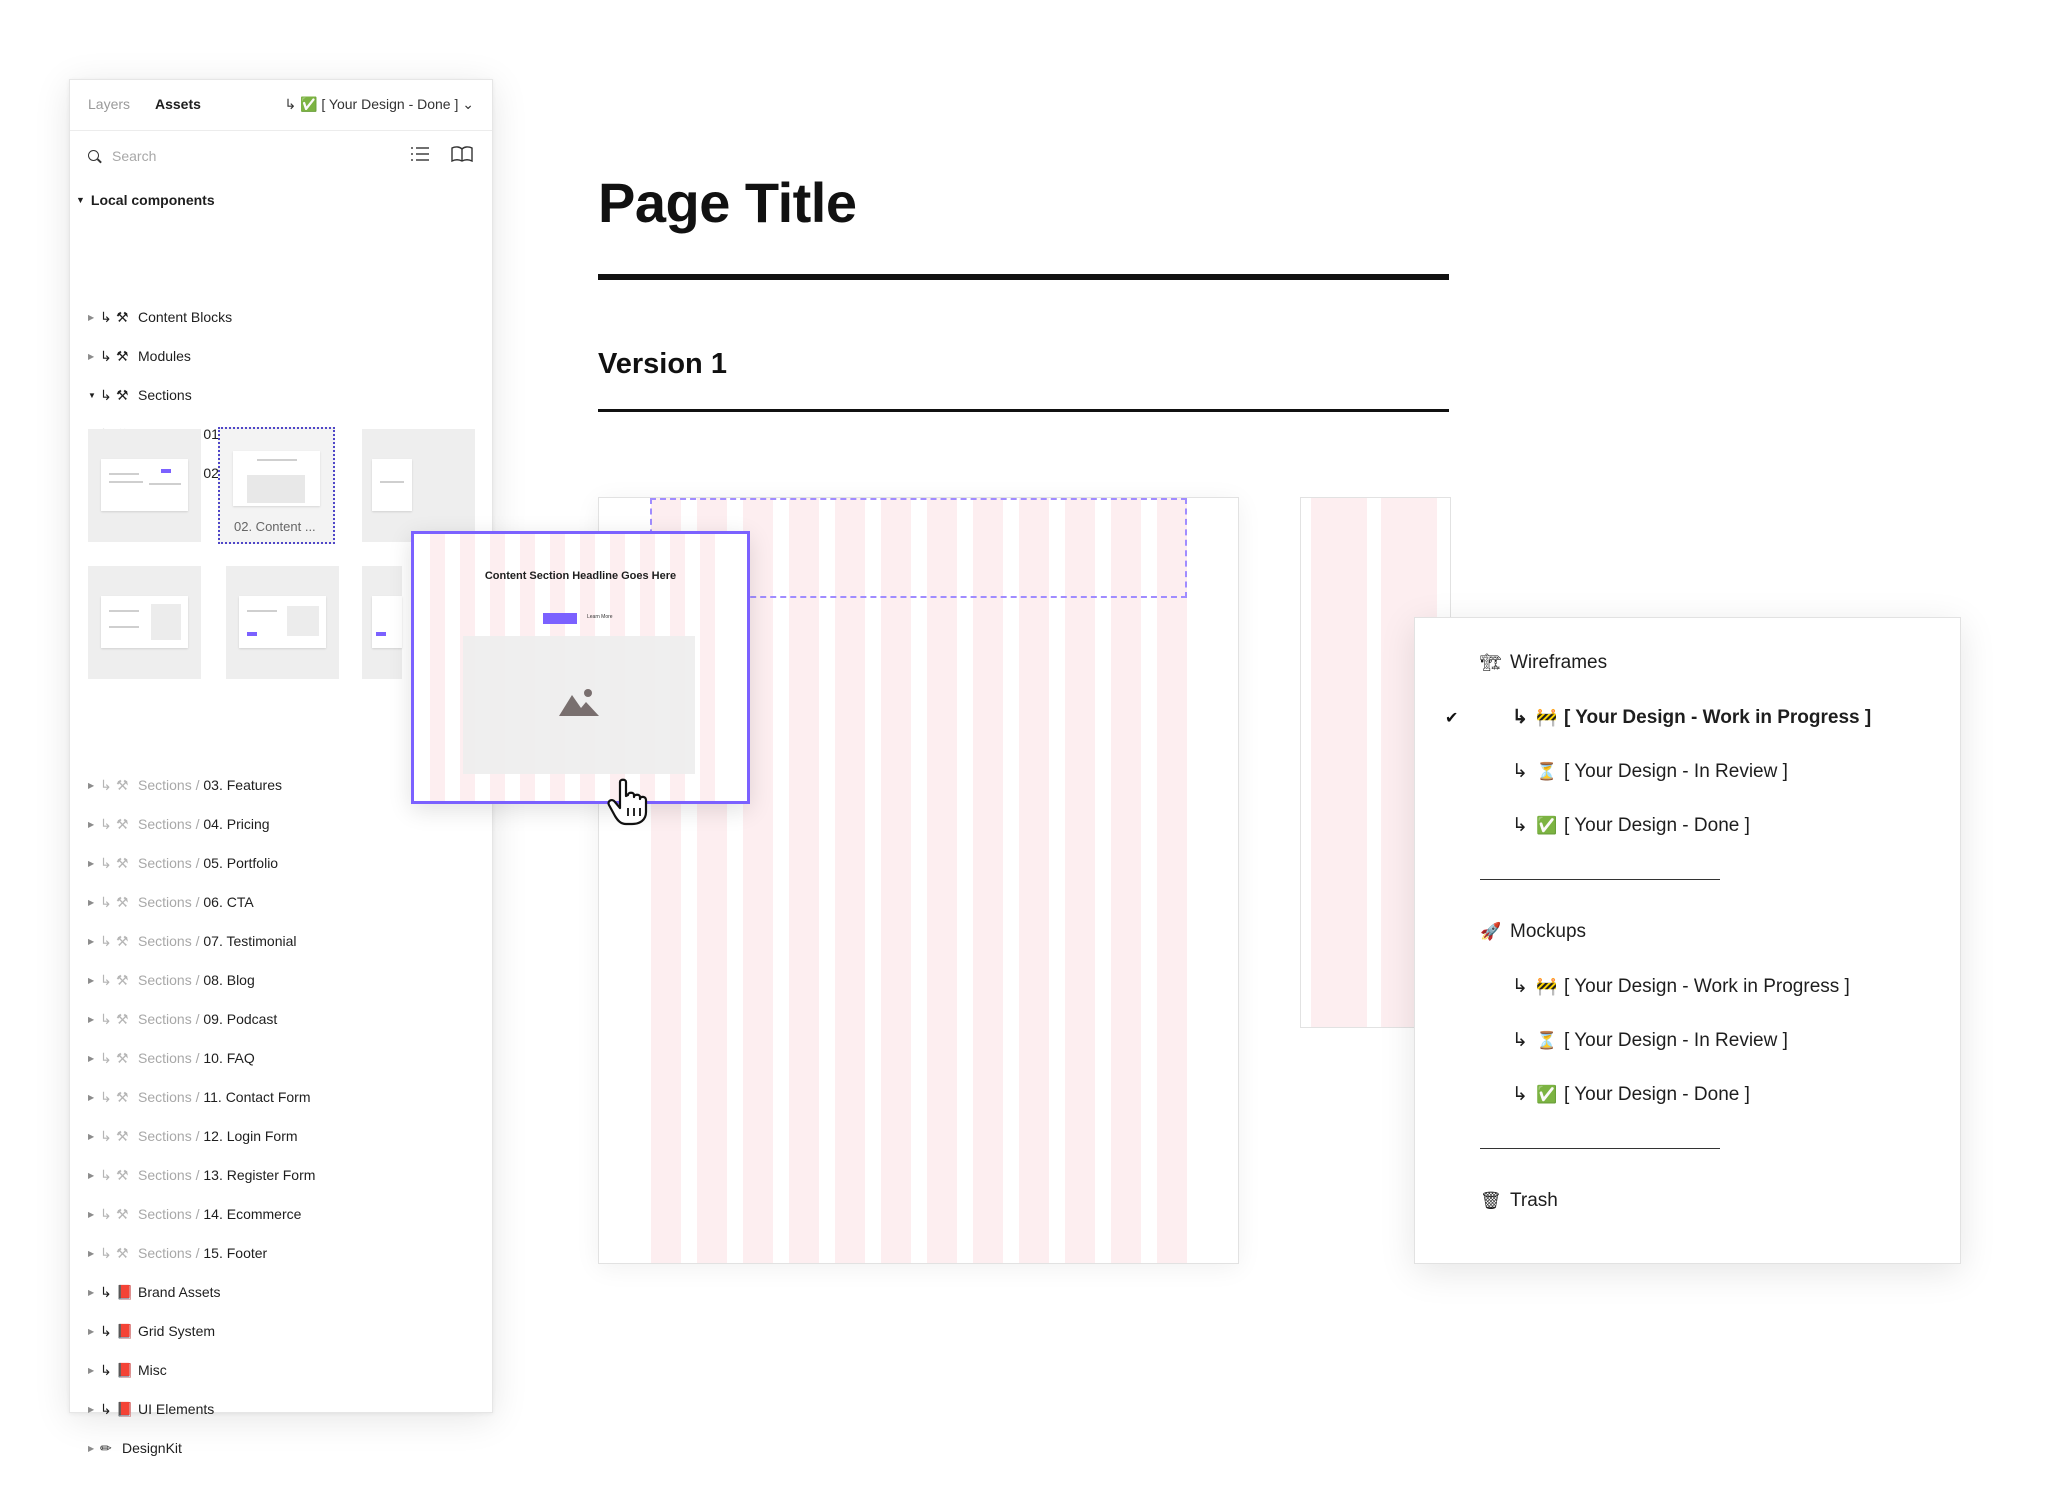 The image size is (2048, 1486). I want to click on tree-item-label: 03. Features, so click(242, 785).